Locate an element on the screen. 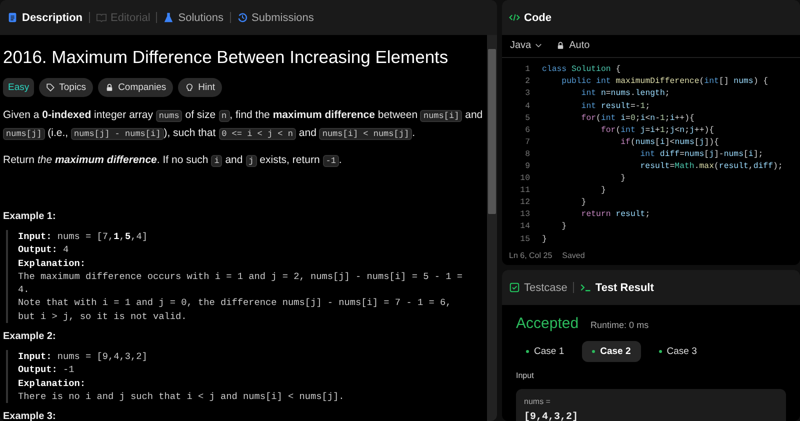 The image size is (800, 421). code-line: result=Math.max(result,diff); is located at coordinates (711, 166).